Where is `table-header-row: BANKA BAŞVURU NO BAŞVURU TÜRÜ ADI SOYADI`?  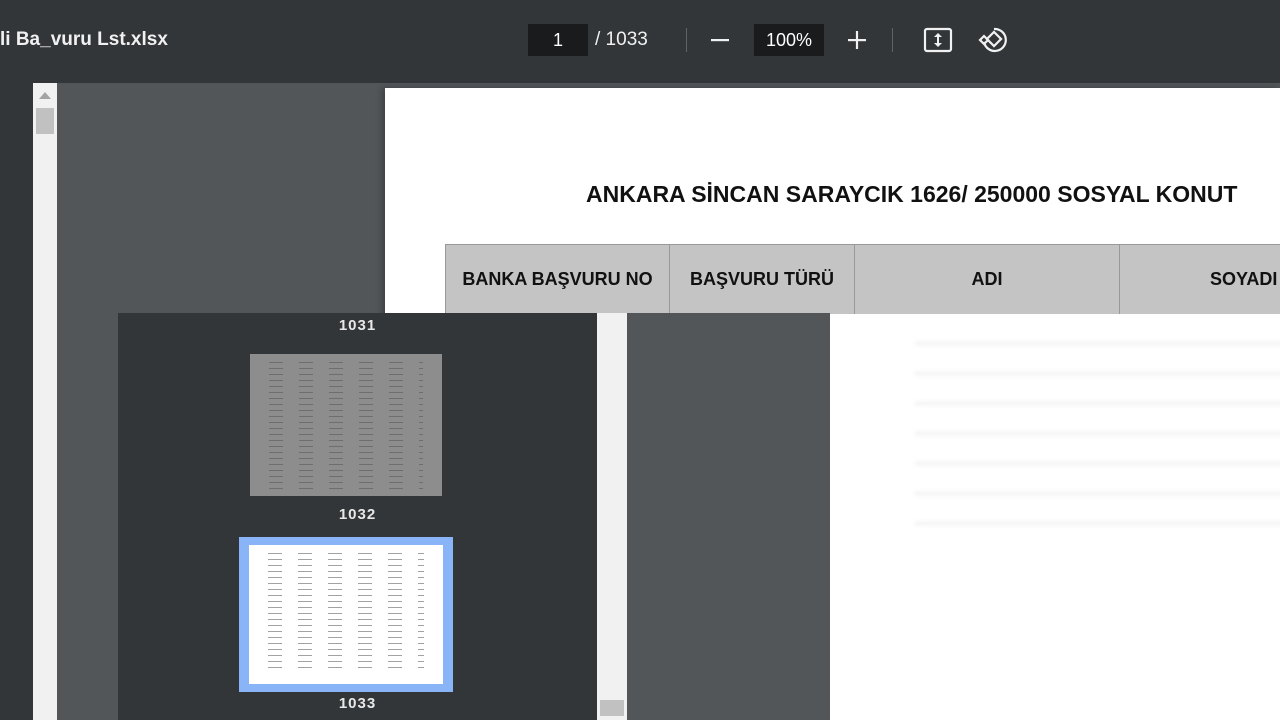 table-header-row: BANKA BAŞVURU NO BAŞVURU TÜRÜ ADI SOYADI is located at coordinates (862, 279).